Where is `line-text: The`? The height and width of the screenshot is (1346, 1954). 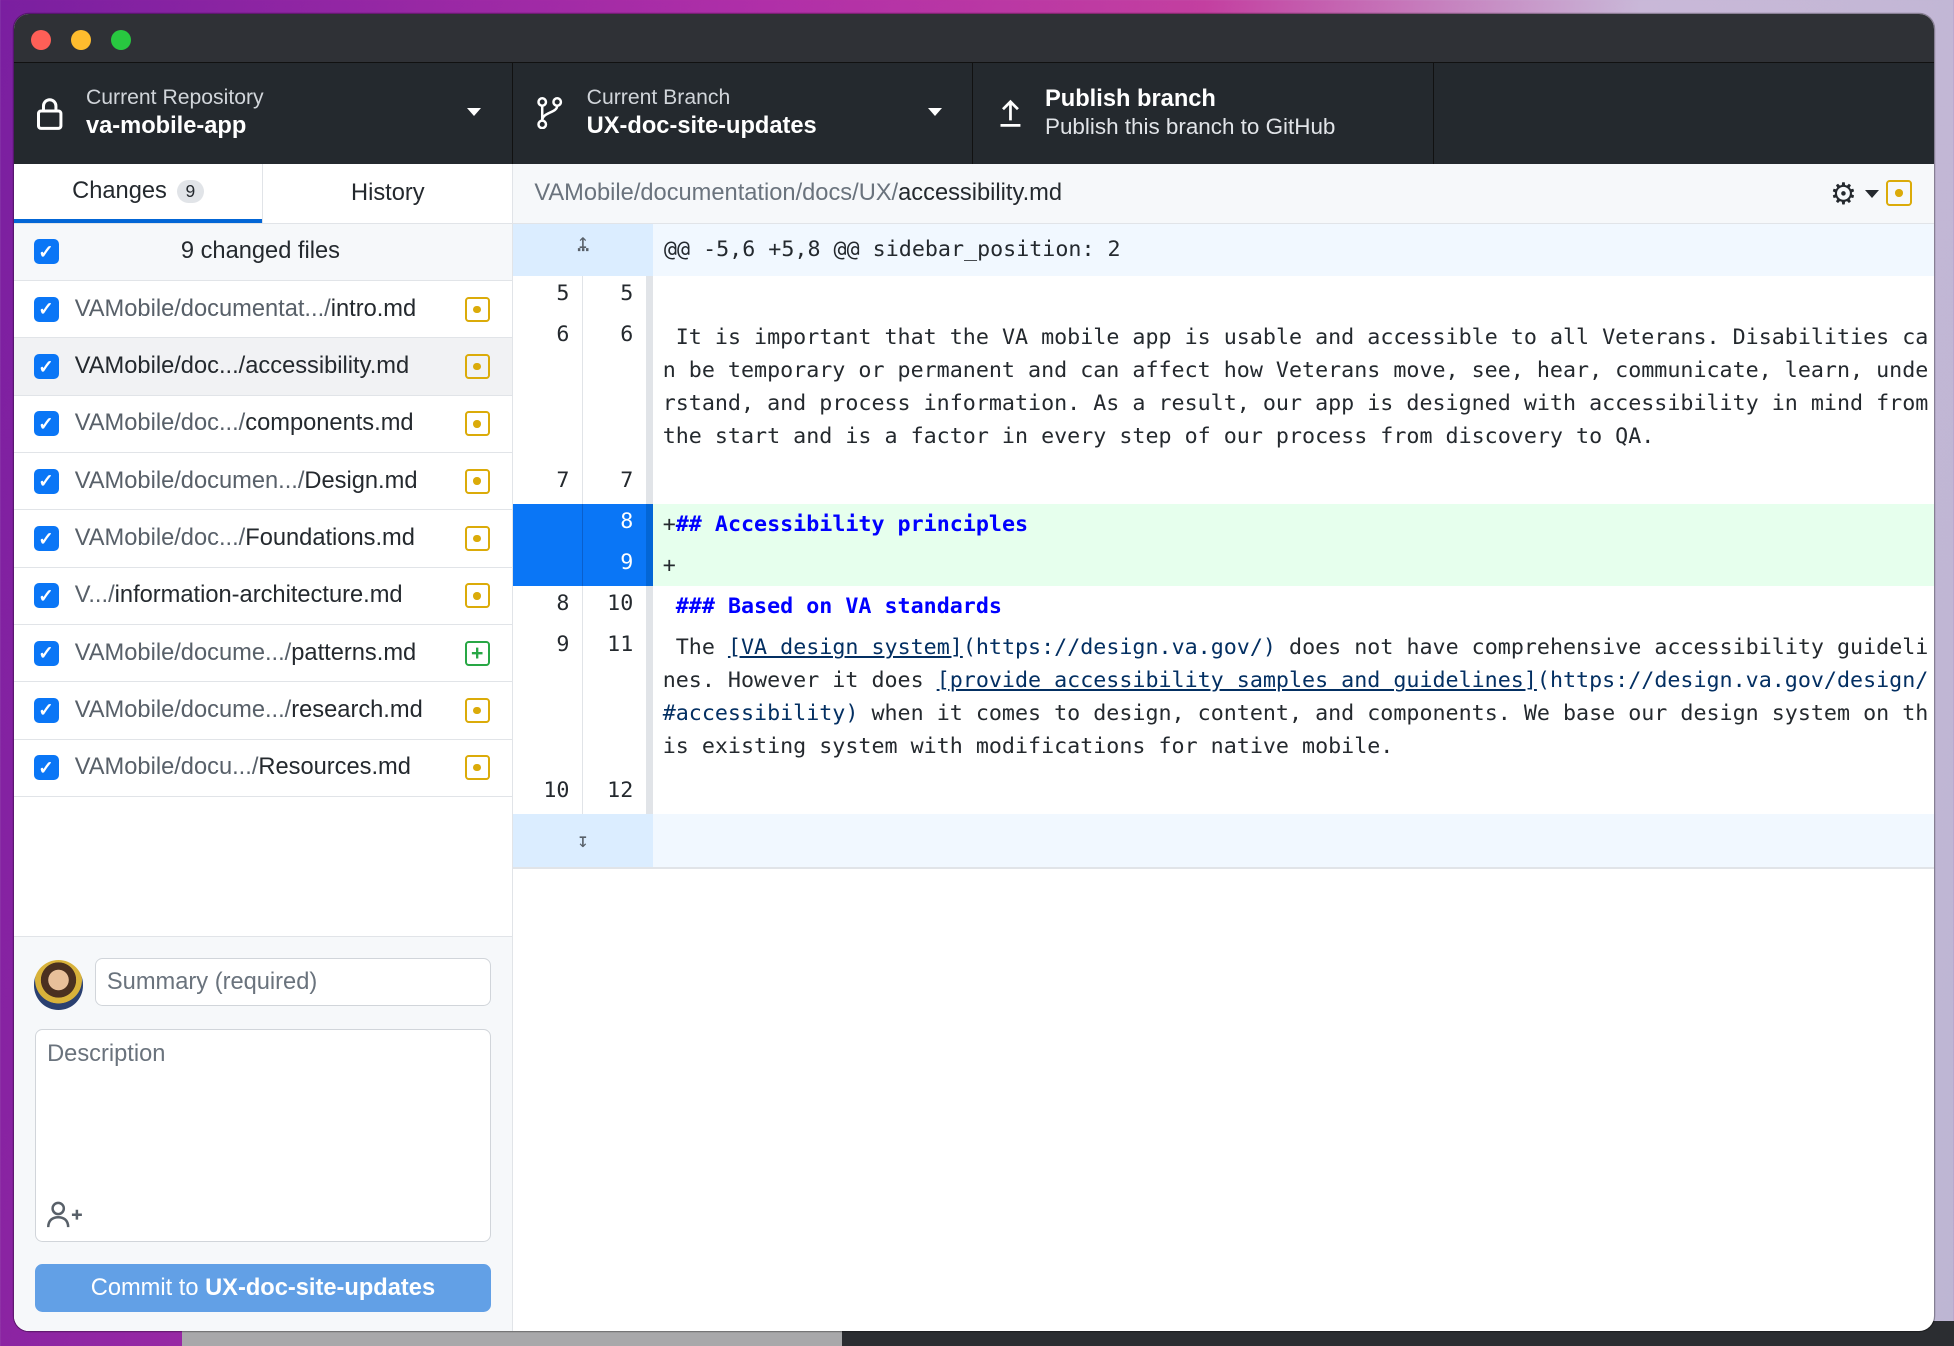 line-text: The is located at coordinates (695, 648).